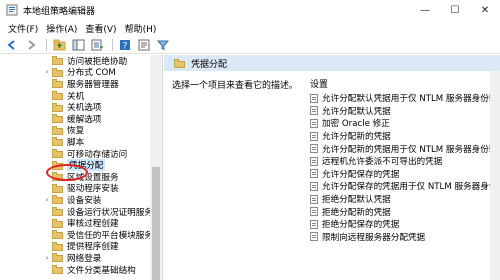 The width and height of the screenshot is (500, 280). Describe the element at coordinates (141, 28) in the screenshot. I see `menu-help: 帮助(H)` at that location.